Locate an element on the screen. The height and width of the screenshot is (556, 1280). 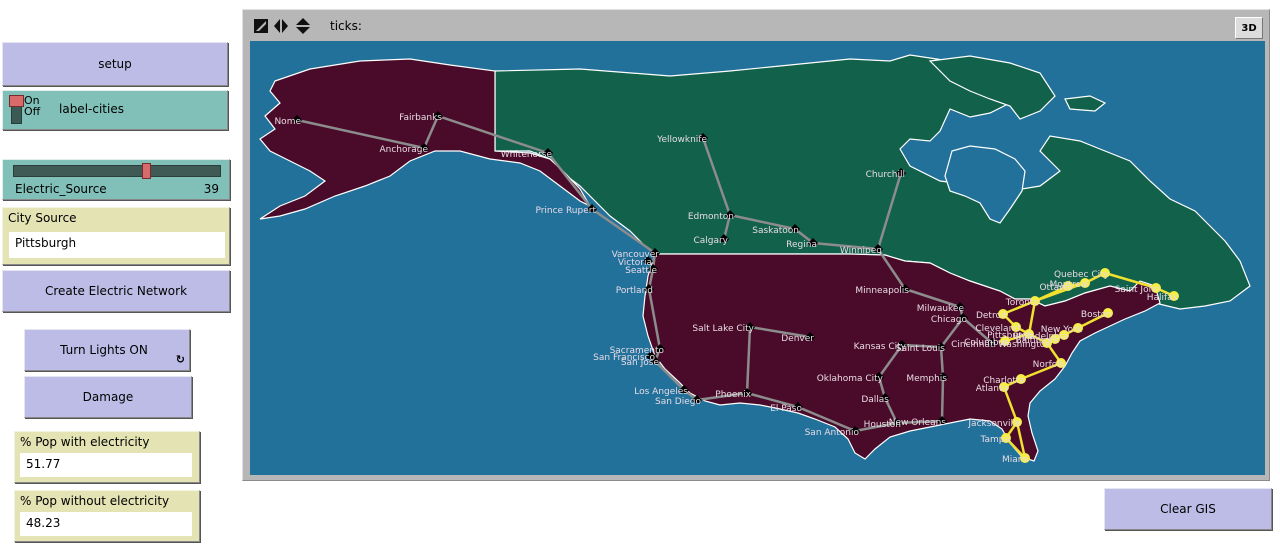
setup-label: setup is located at coordinates (115, 64).